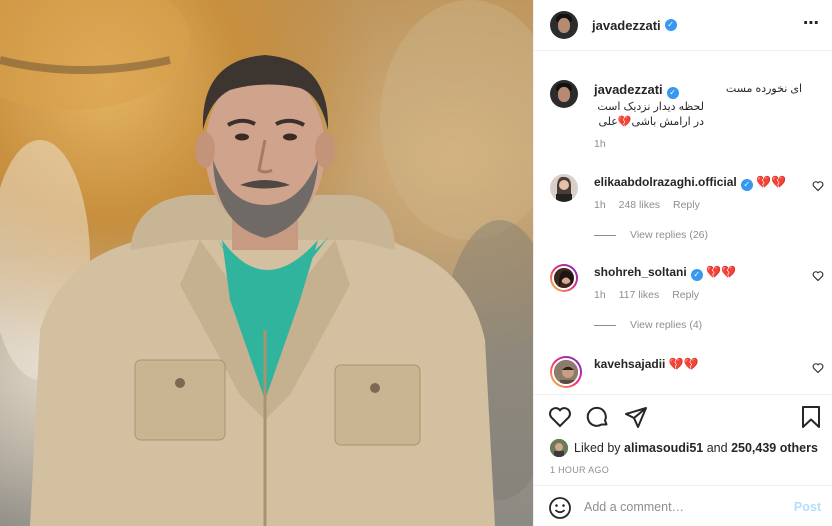 The height and width of the screenshot is (526, 832). What do you see at coordinates (629, 364) in the screenshot?
I see `commenter-username: kavehsajadii` at bounding box center [629, 364].